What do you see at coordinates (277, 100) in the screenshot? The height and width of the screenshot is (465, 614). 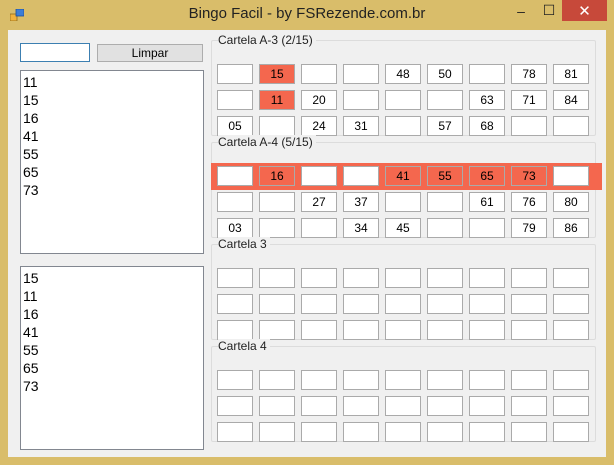 I see `card-cell: 11` at bounding box center [277, 100].